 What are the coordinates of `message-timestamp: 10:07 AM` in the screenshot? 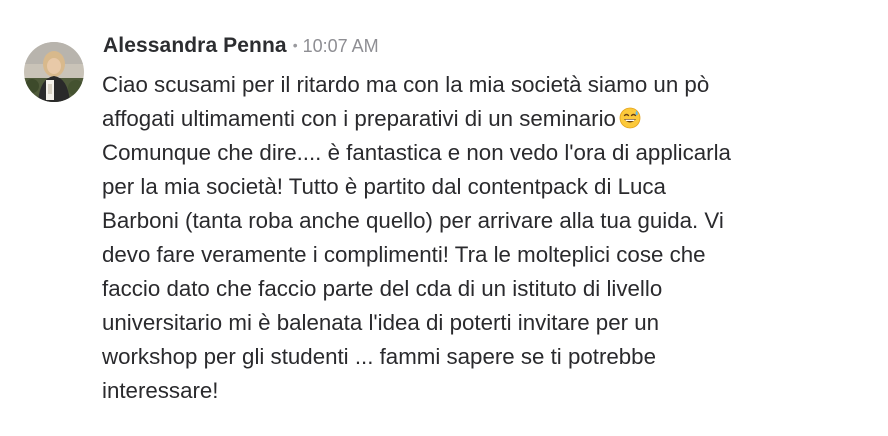 It's located at (341, 46).